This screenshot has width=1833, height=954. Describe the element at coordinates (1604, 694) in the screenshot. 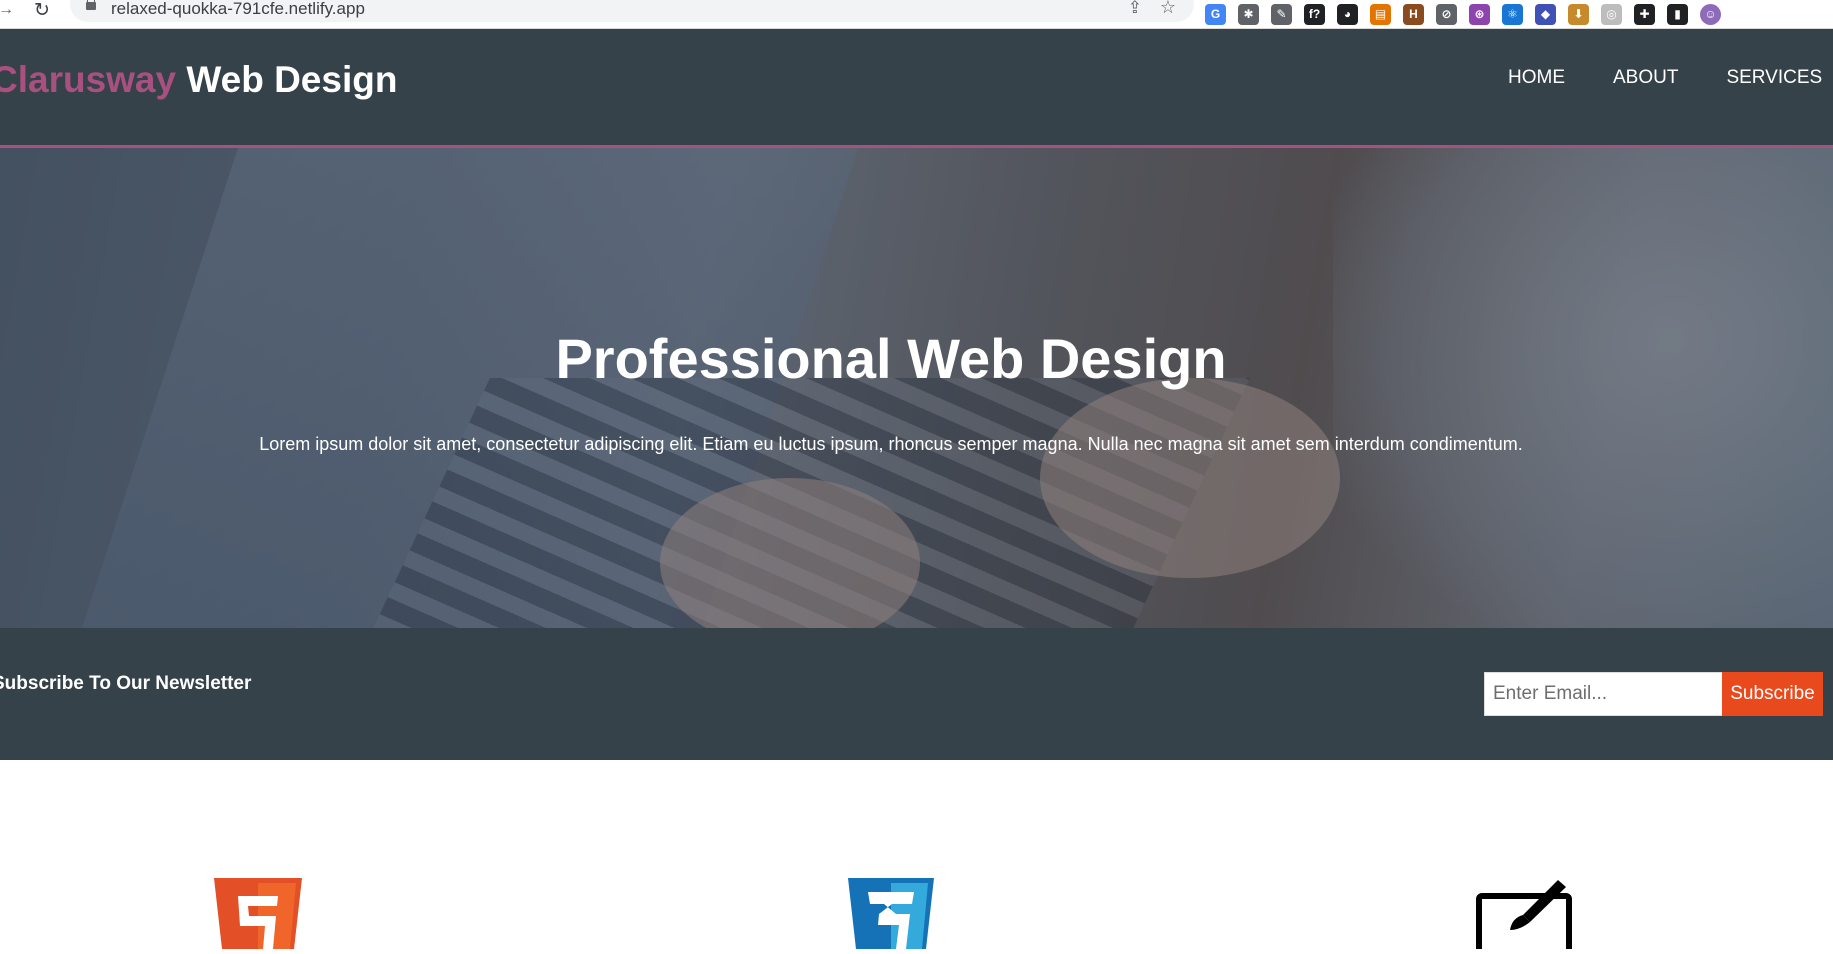

I see `email-input` at that location.